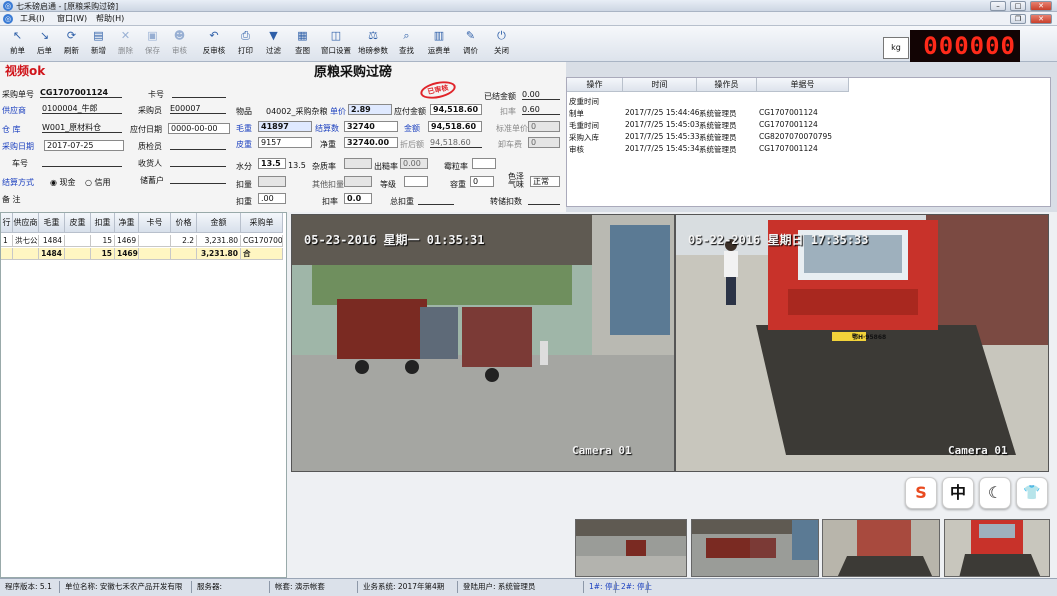  I want to click on receiver-field, so click(198, 162).